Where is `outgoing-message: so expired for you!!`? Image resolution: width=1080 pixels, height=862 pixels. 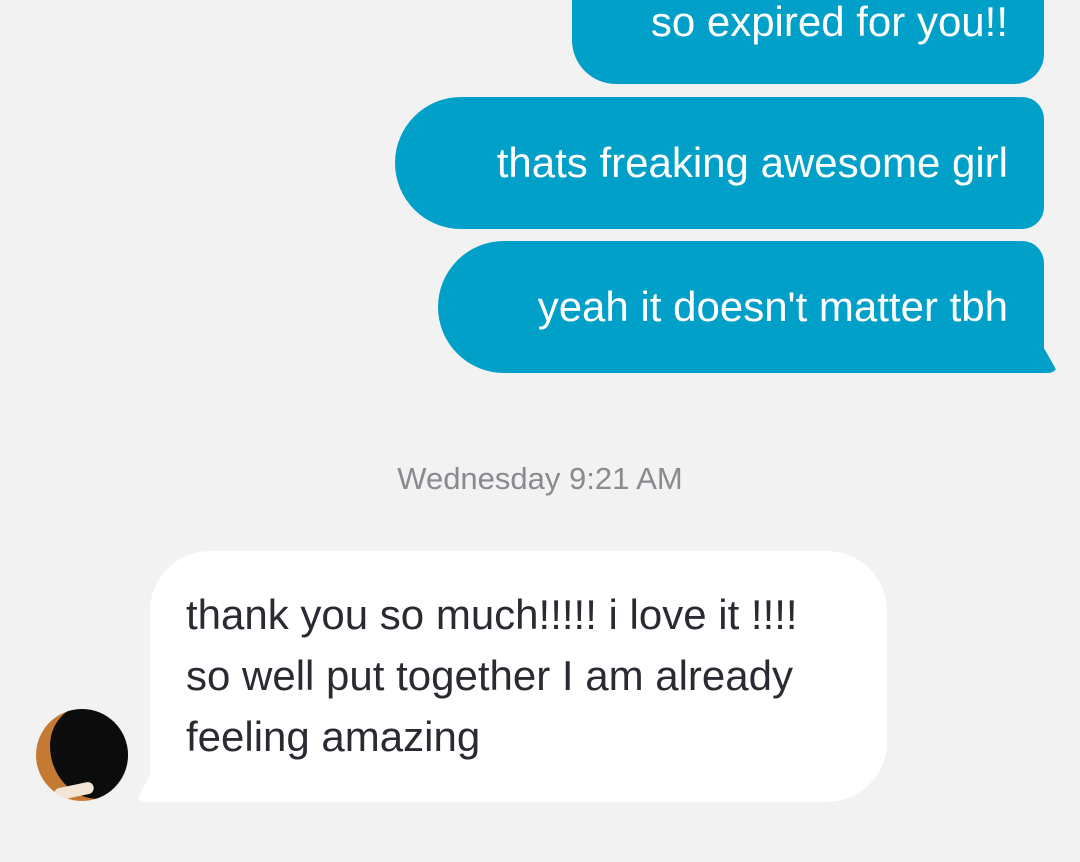 outgoing-message: so expired for you!! is located at coordinates (808, 42).